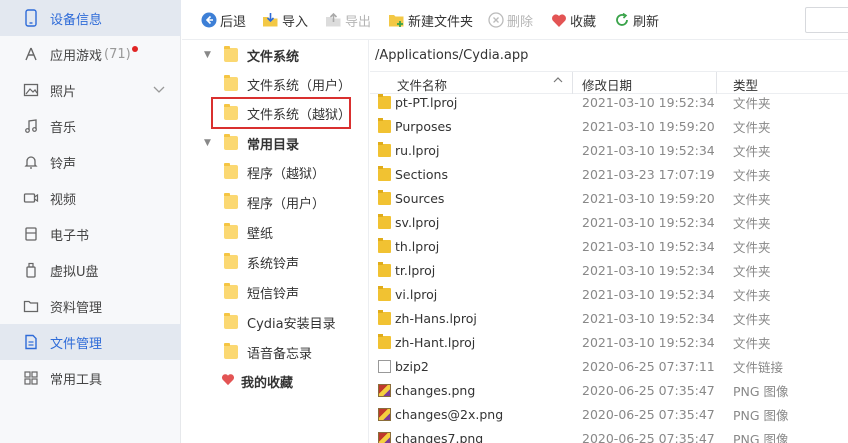  I want to click on search-input, so click(826, 20).